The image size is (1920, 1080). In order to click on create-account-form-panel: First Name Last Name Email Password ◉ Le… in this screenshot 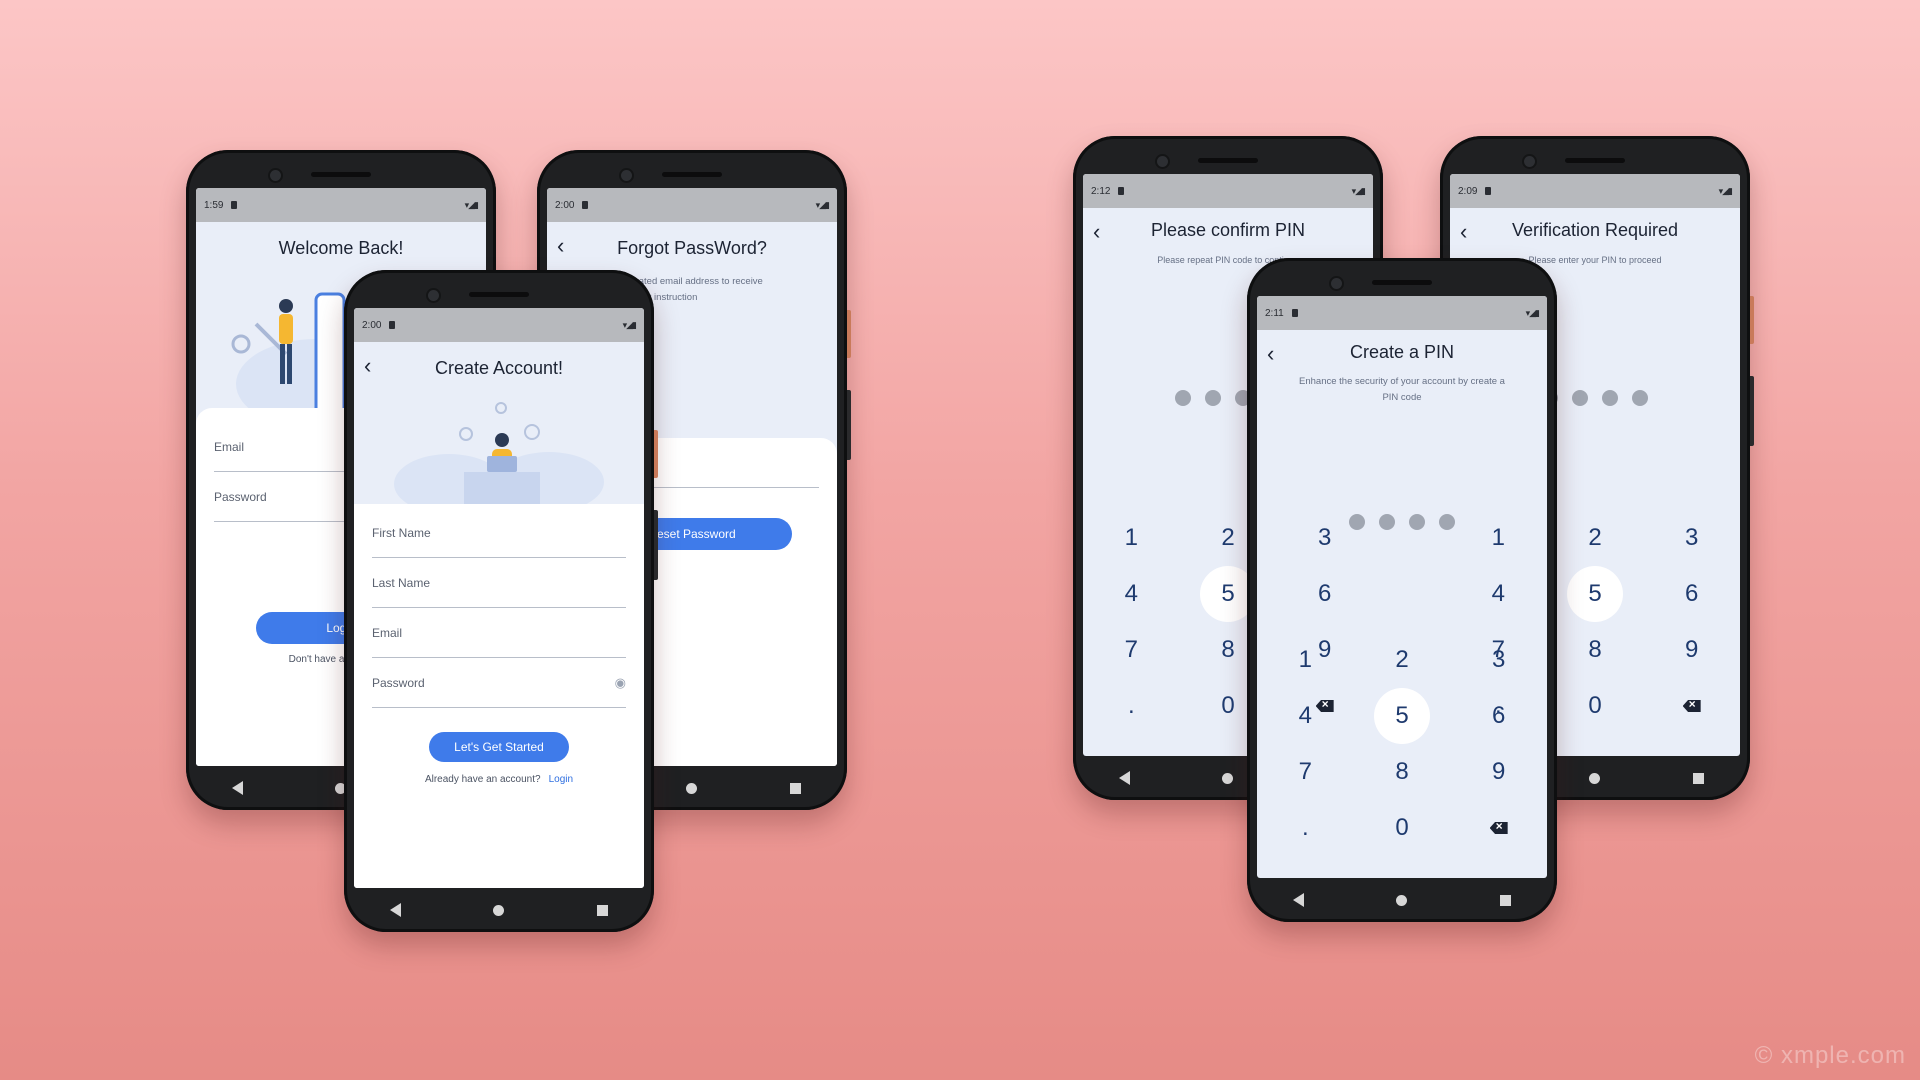, I will do `click(499, 696)`.